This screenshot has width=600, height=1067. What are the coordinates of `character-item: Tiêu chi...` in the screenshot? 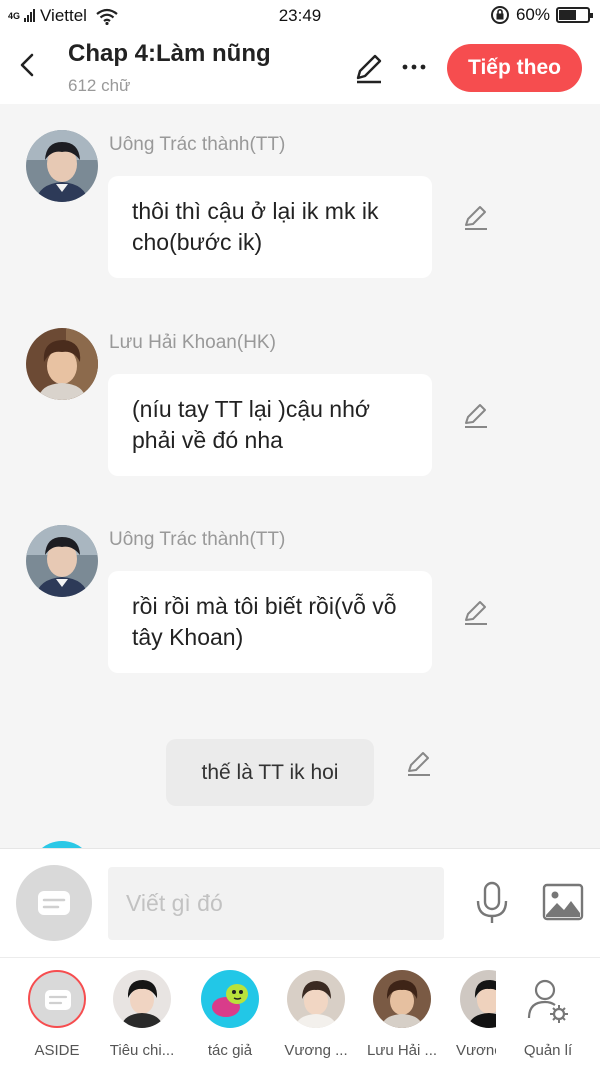 It's located at (142, 1014).